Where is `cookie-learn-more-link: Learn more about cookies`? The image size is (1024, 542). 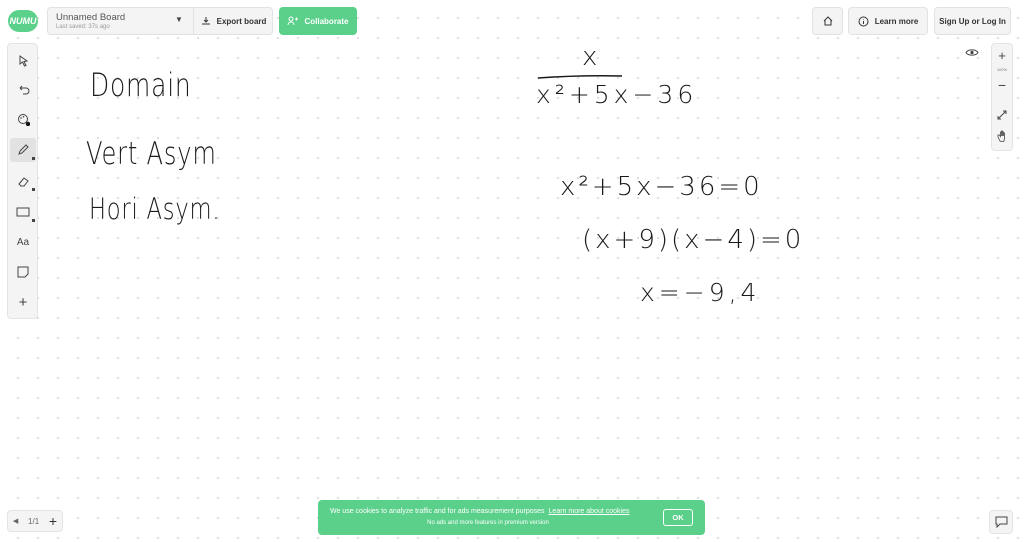
cookie-learn-more-link: Learn more about cookies is located at coordinates (589, 511).